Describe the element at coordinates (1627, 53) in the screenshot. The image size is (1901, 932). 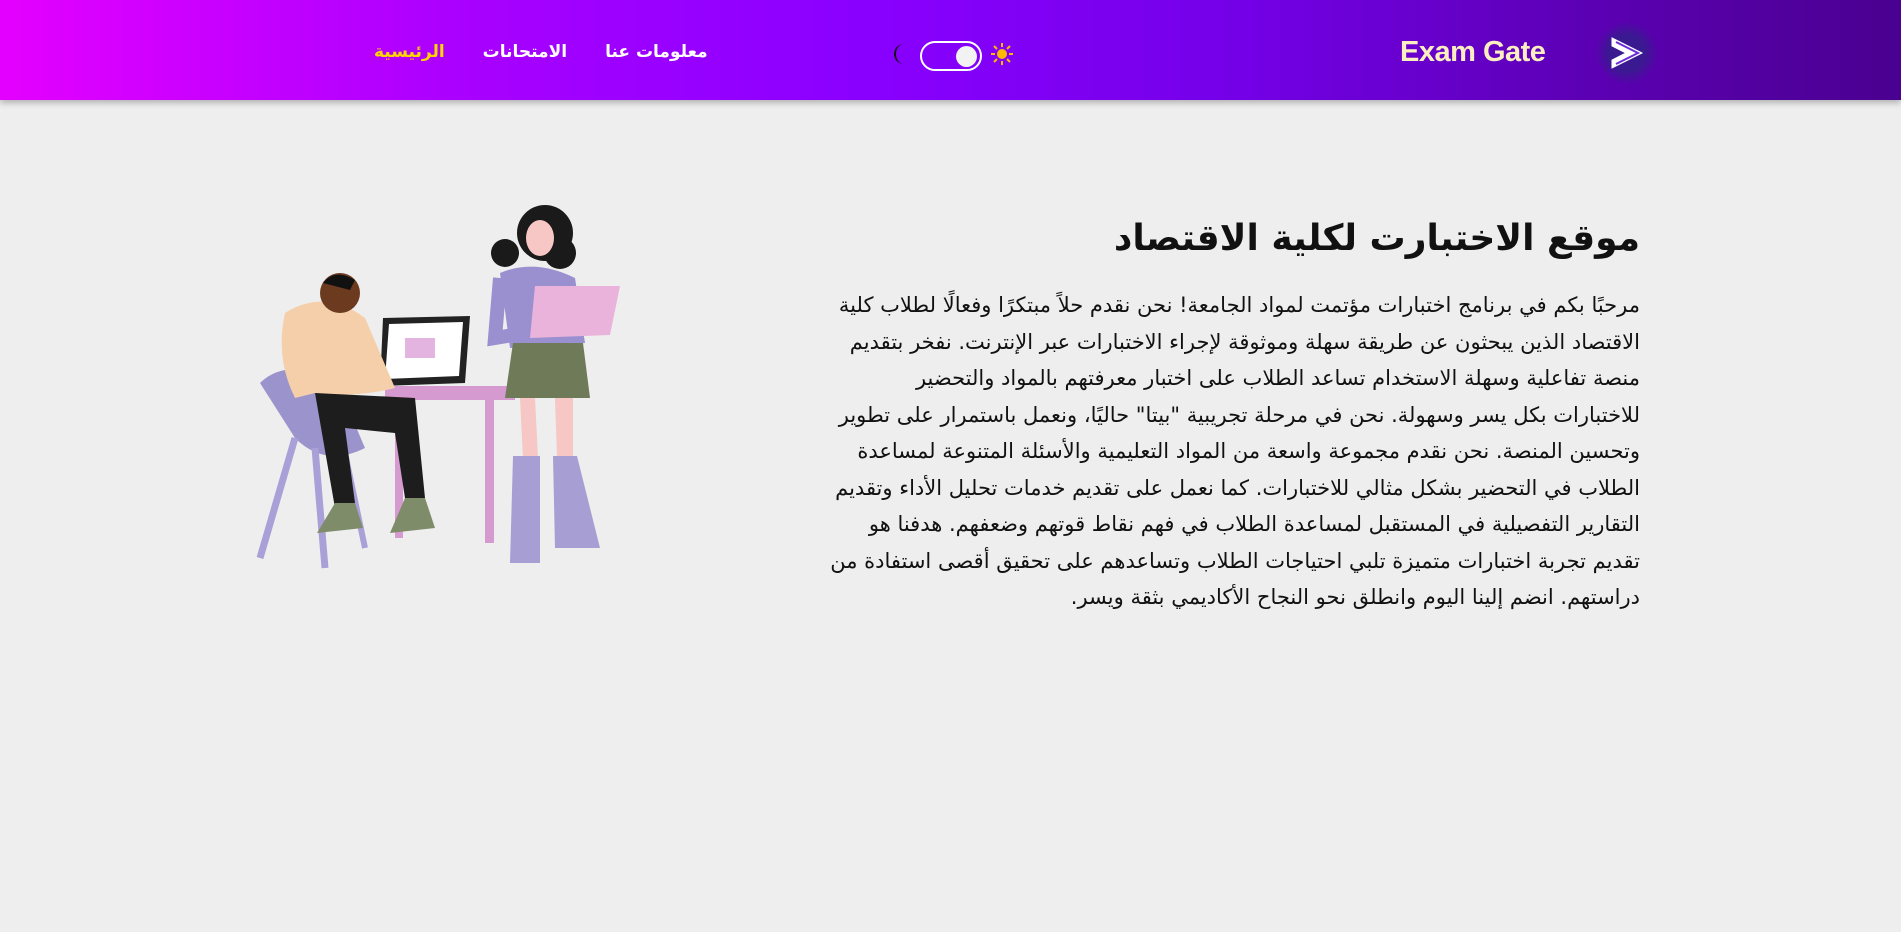
I see `arrow-right-icon` at that location.